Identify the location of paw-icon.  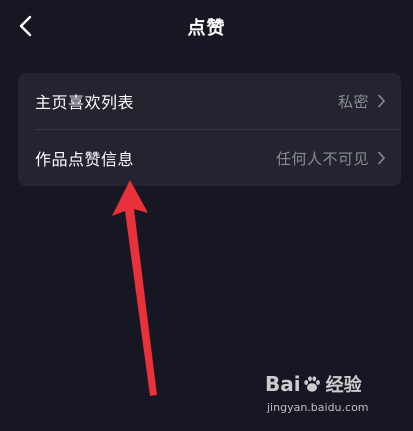
(311, 384).